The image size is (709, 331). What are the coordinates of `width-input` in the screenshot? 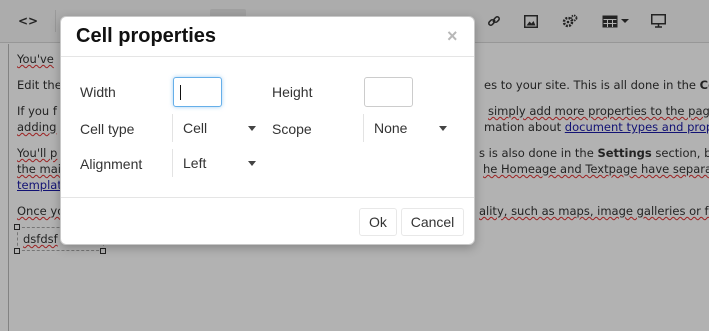 It's located at (197, 92).